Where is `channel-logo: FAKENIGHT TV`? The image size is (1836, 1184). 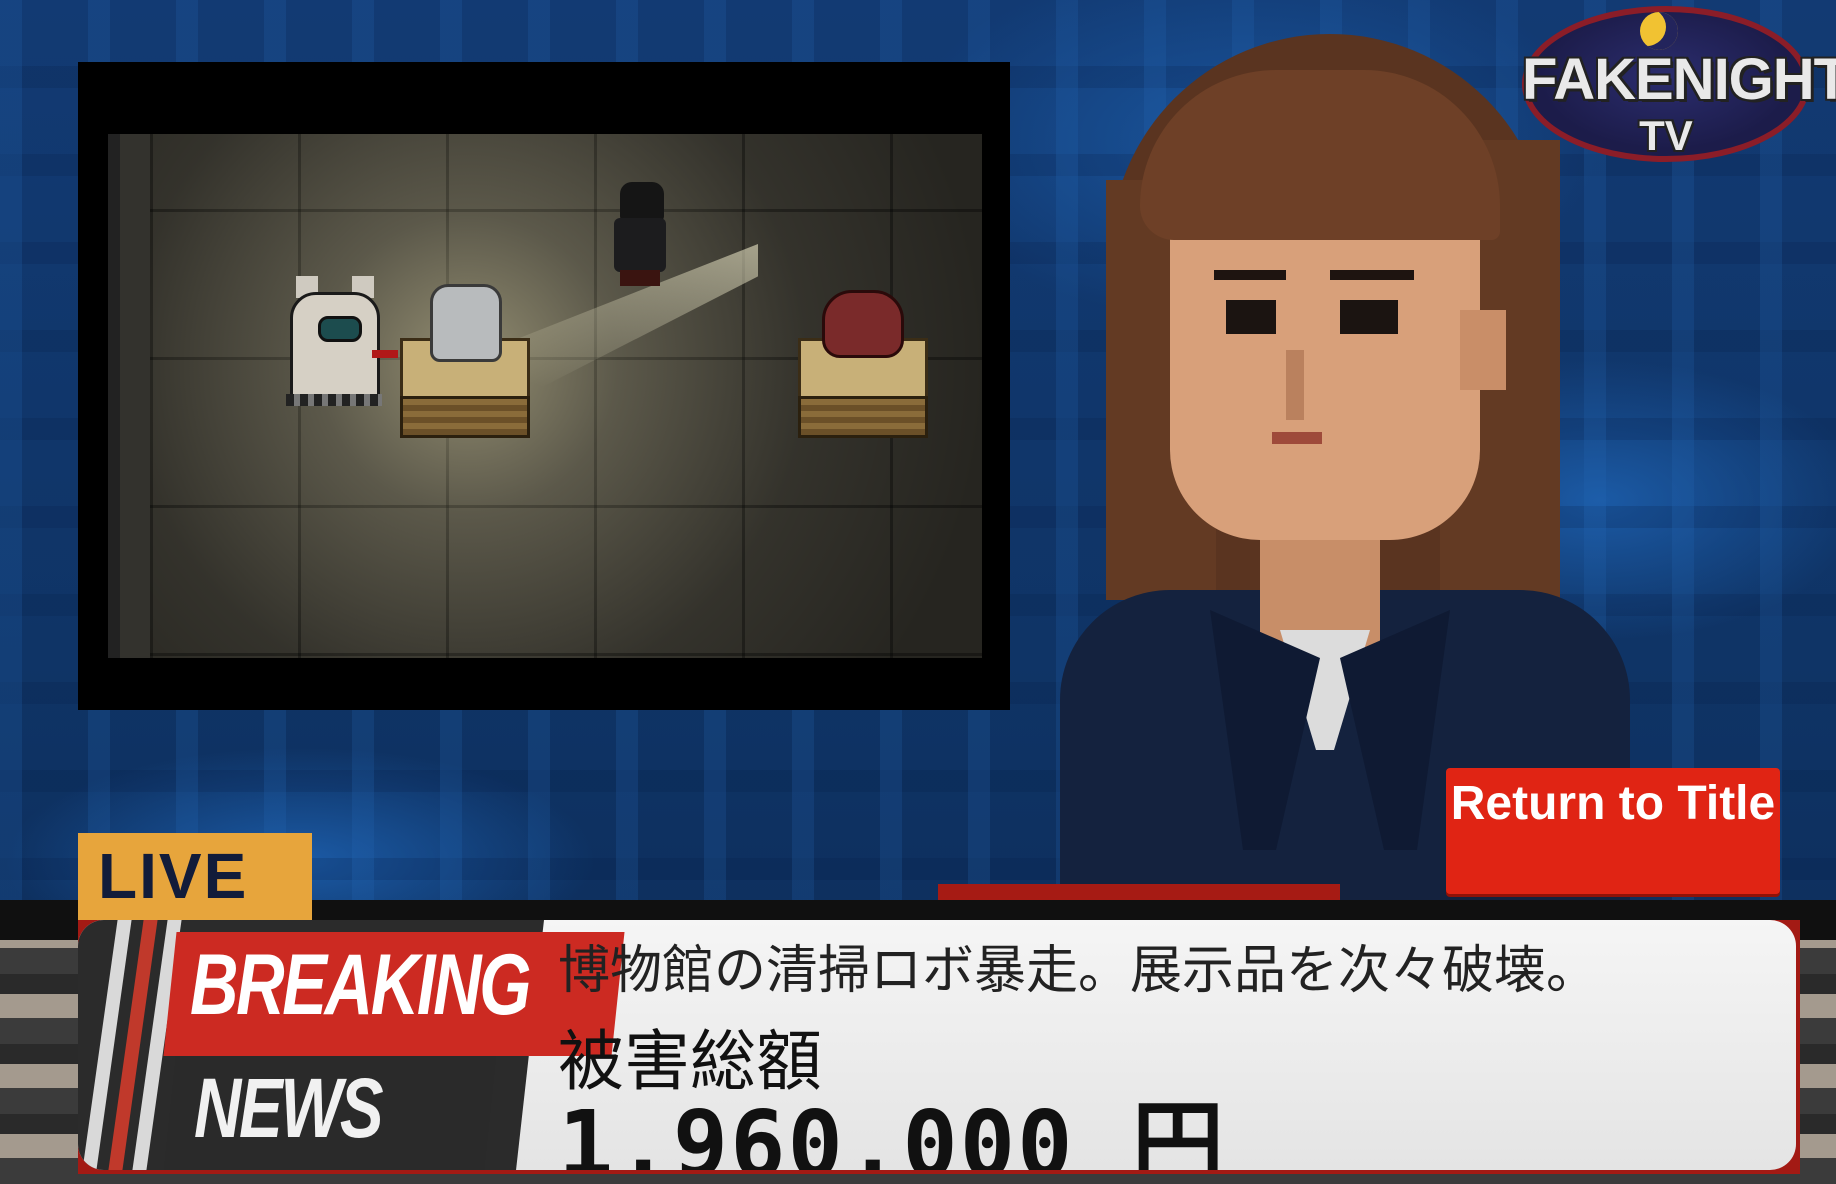
channel-logo: FAKENIGHT TV is located at coordinates (1679, 86).